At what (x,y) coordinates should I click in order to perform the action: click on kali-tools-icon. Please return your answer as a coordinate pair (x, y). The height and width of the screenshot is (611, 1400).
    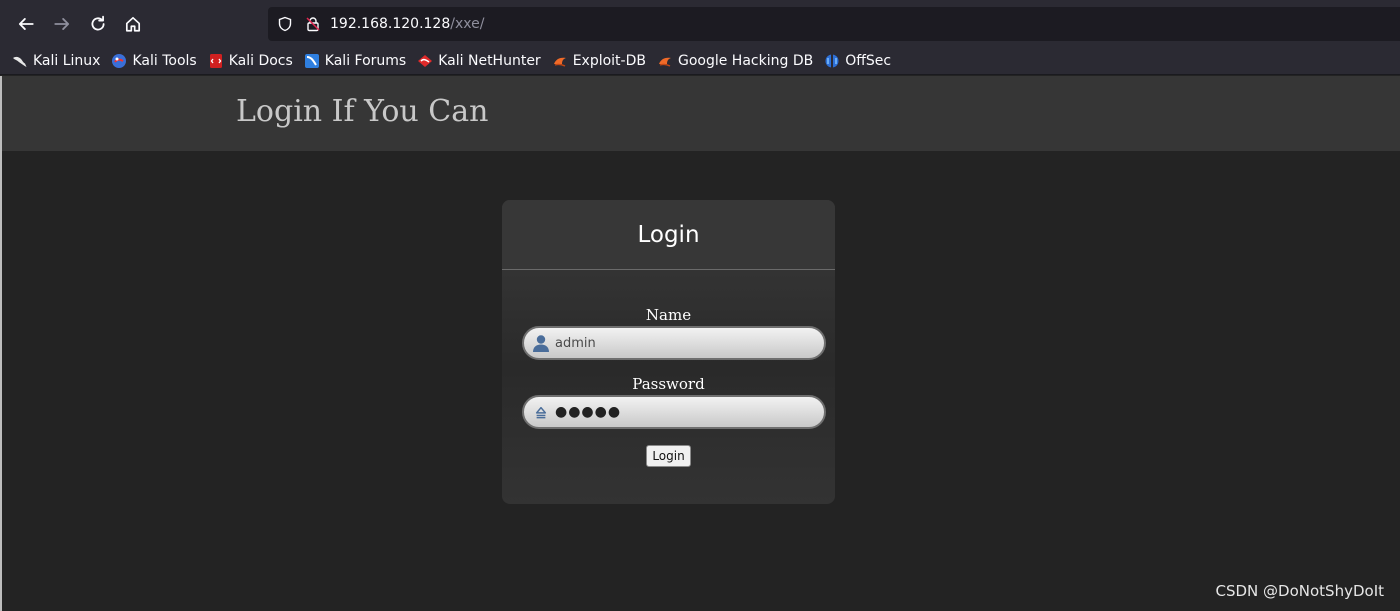
    Looking at the image, I should click on (119, 61).